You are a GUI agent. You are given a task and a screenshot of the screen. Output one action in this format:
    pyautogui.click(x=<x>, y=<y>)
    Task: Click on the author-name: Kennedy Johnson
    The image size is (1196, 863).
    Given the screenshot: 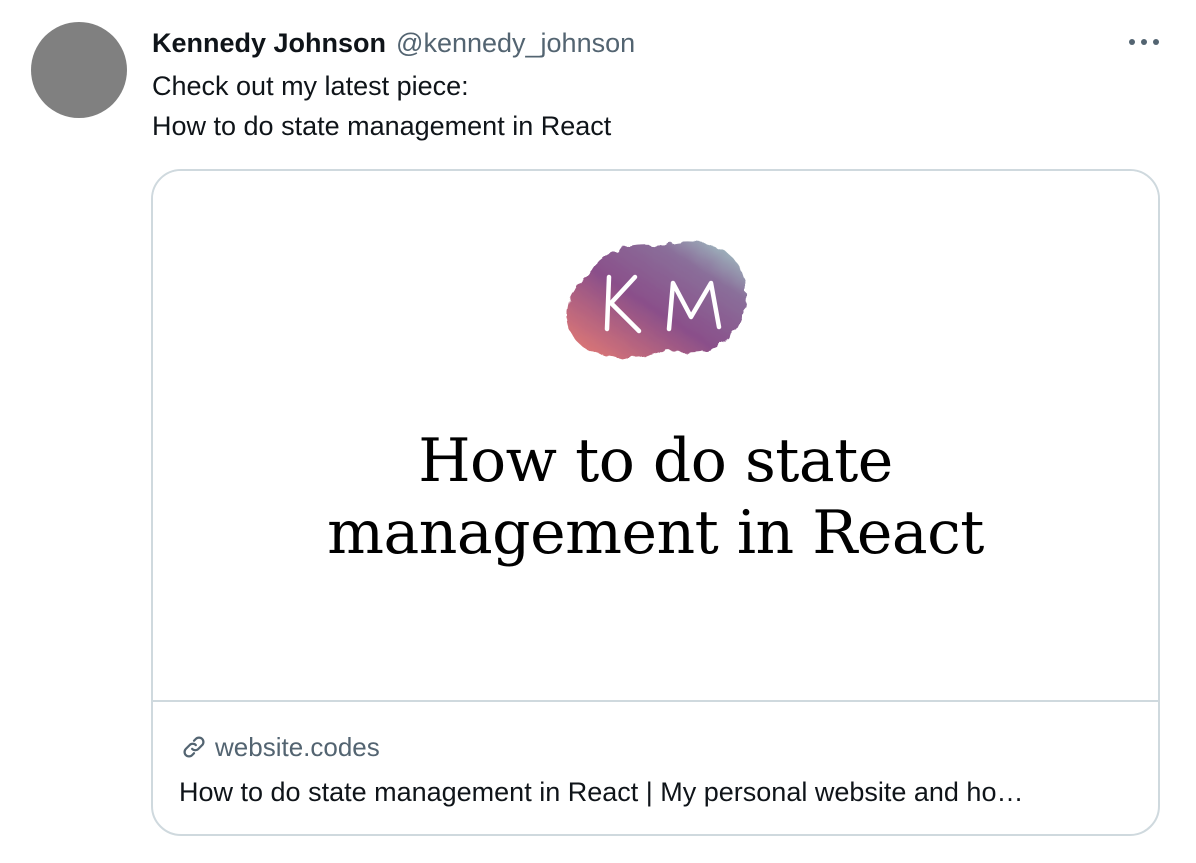 What is the action you would take?
    pyautogui.click(x=269, y=43)
    